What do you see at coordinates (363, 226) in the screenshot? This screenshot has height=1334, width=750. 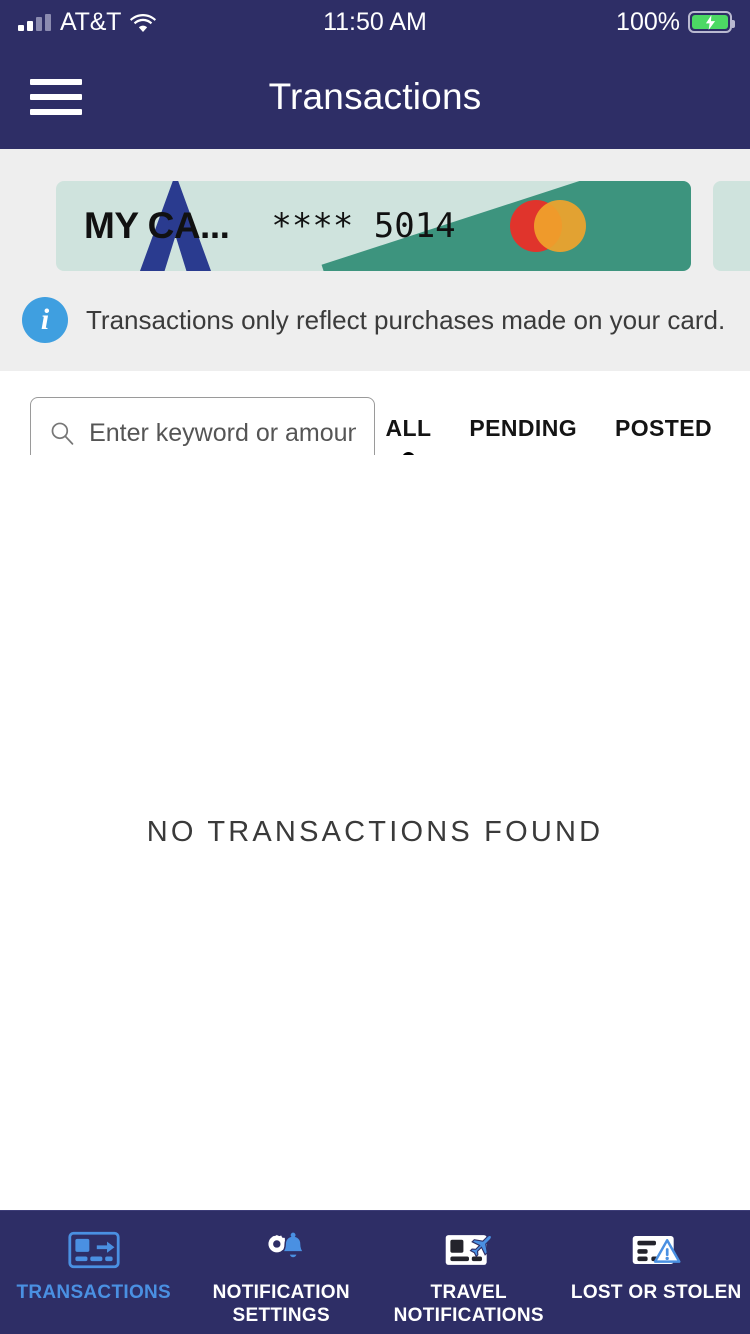 I see `card-masked-number: **** 5014` at bounding box center [363, 226].